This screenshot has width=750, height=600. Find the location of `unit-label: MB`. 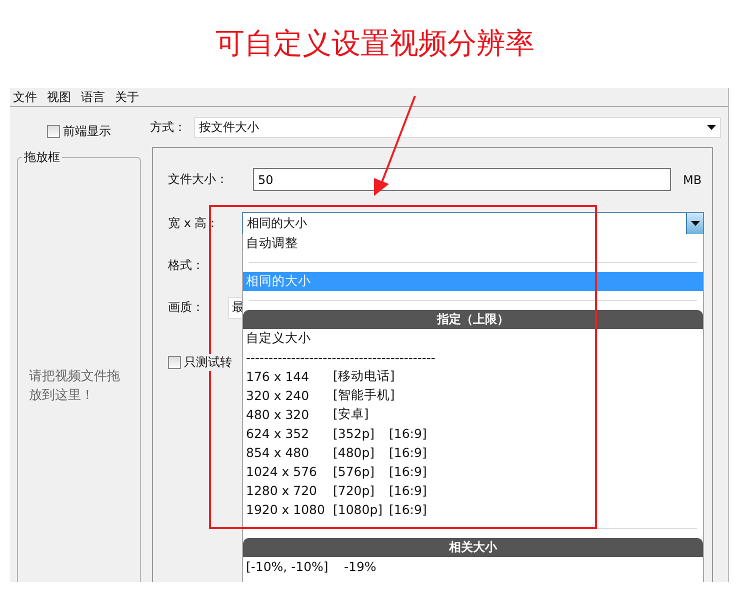

unit-label: MB is located at coordinates (692, 179).